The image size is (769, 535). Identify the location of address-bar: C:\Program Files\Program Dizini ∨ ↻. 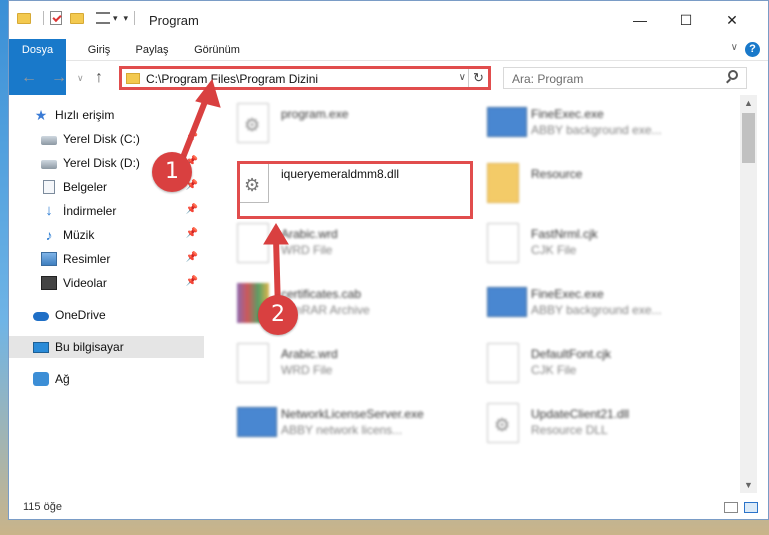
(305, 78).